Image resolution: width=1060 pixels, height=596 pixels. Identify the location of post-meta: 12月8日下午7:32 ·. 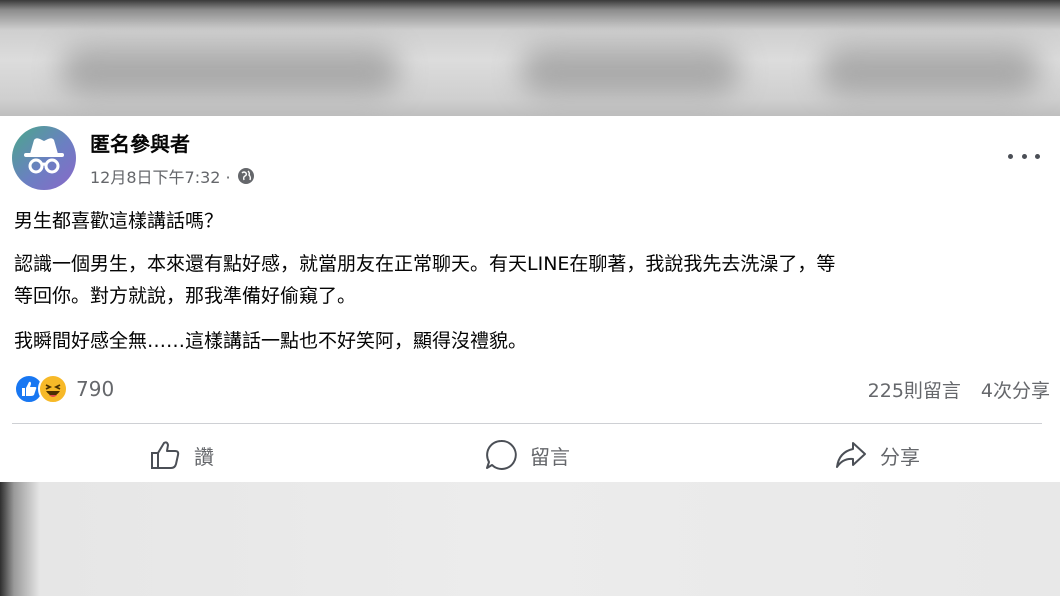
(172, 176).